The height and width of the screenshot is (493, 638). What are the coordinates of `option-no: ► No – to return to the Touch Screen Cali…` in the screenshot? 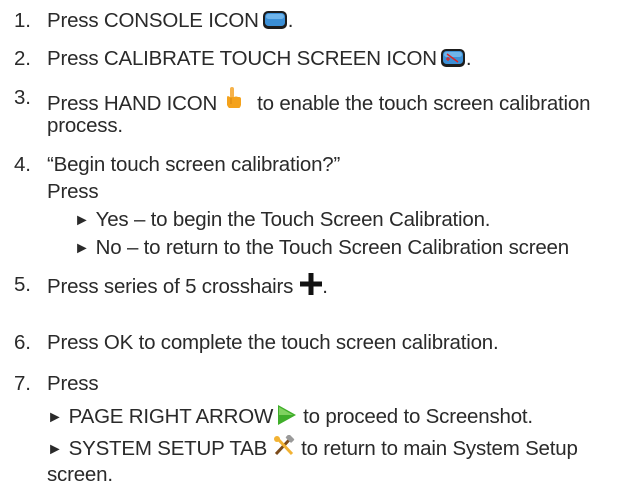 It's located at (321, 248).